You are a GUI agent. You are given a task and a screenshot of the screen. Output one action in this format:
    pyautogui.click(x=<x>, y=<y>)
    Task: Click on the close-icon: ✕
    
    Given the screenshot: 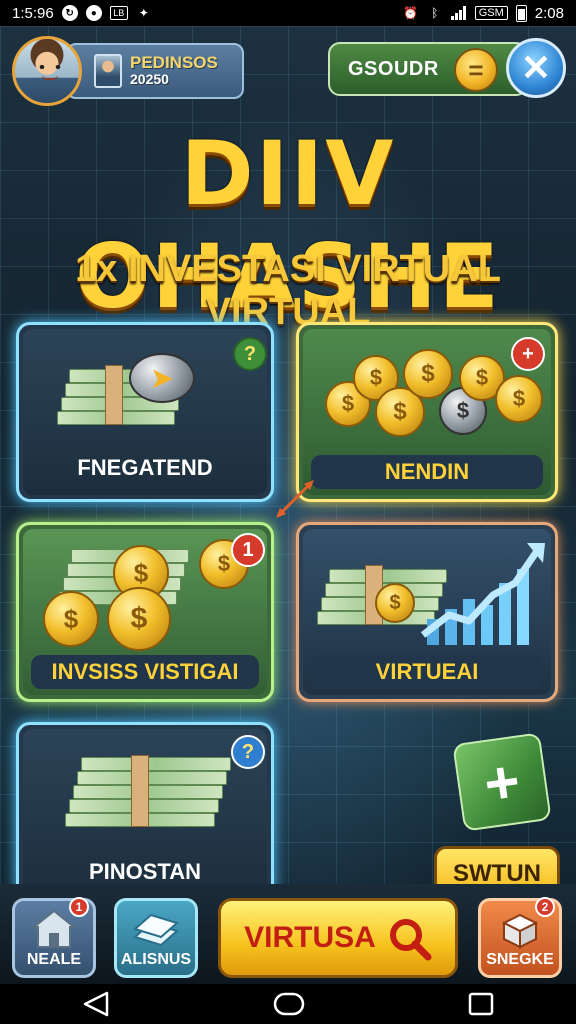 What is the action you would take?
    pyautogui.click(x=536, y=67)
    